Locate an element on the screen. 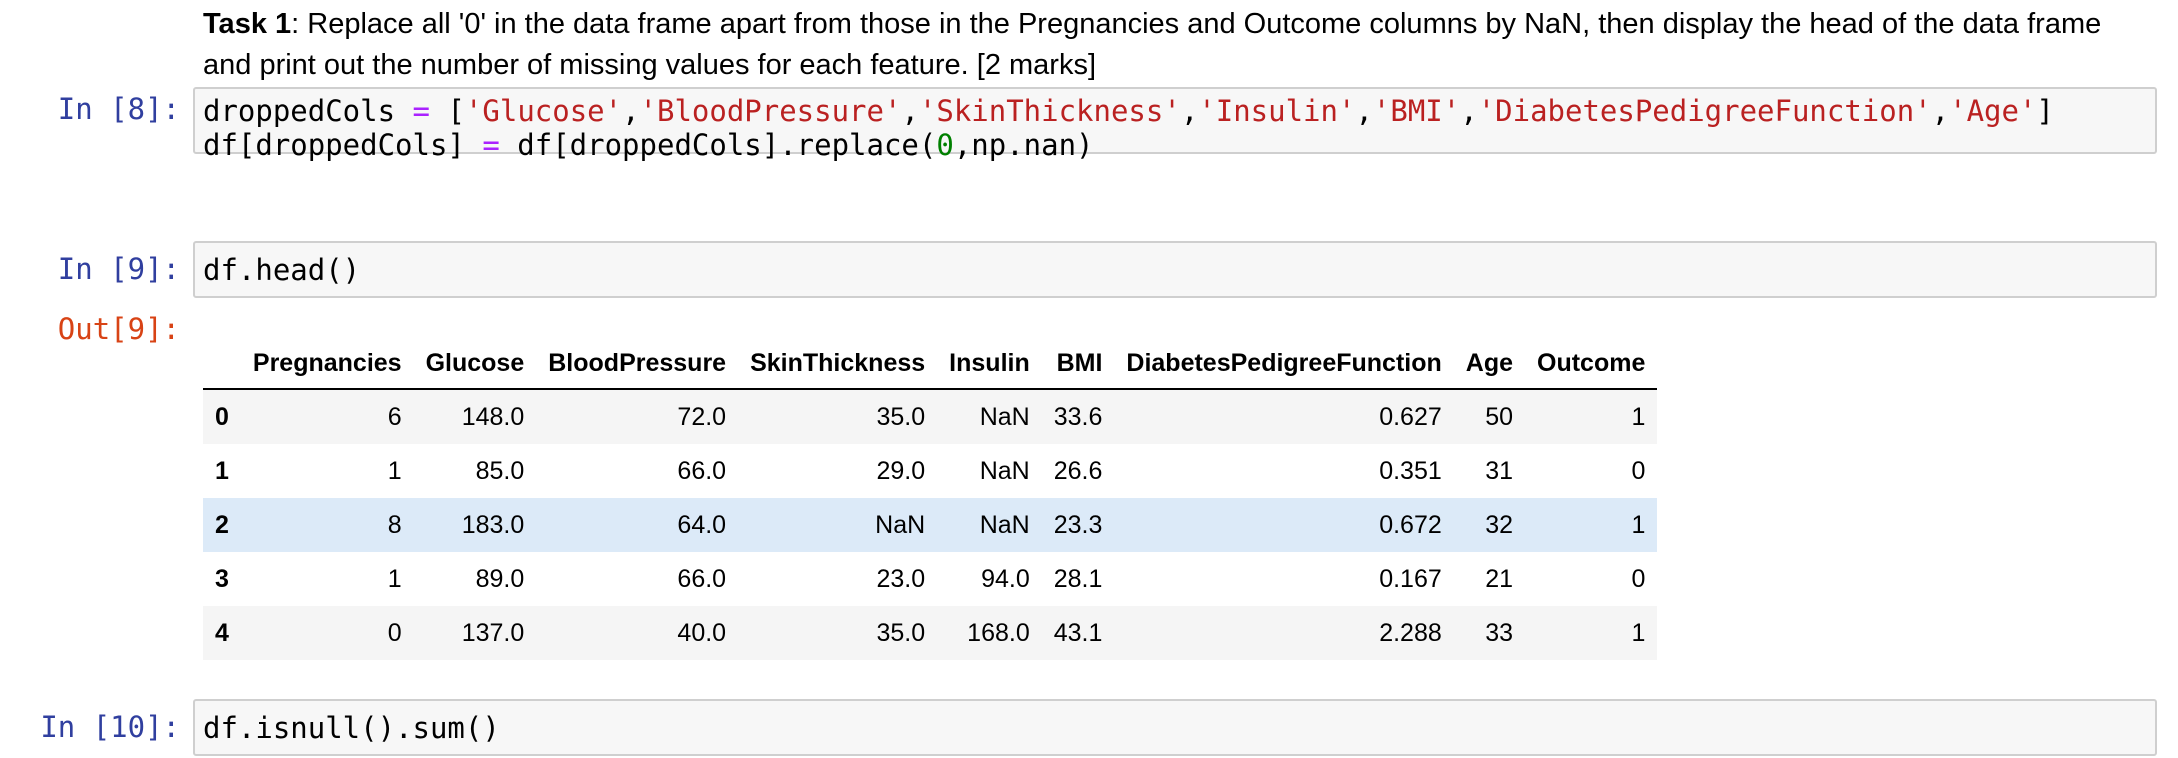 The height and width of the screenshot is (758, 2178). table-row: 0 6 148.0 72.0 35.0 NaN 33.6 0.627 50 1 is located at coordinates (930, 416).